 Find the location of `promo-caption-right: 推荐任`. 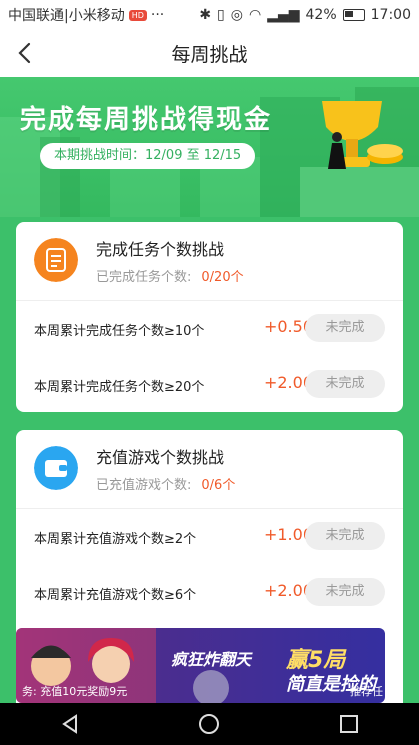

promo-caption-right: 推荐任 is located at coordinates (366, 691).